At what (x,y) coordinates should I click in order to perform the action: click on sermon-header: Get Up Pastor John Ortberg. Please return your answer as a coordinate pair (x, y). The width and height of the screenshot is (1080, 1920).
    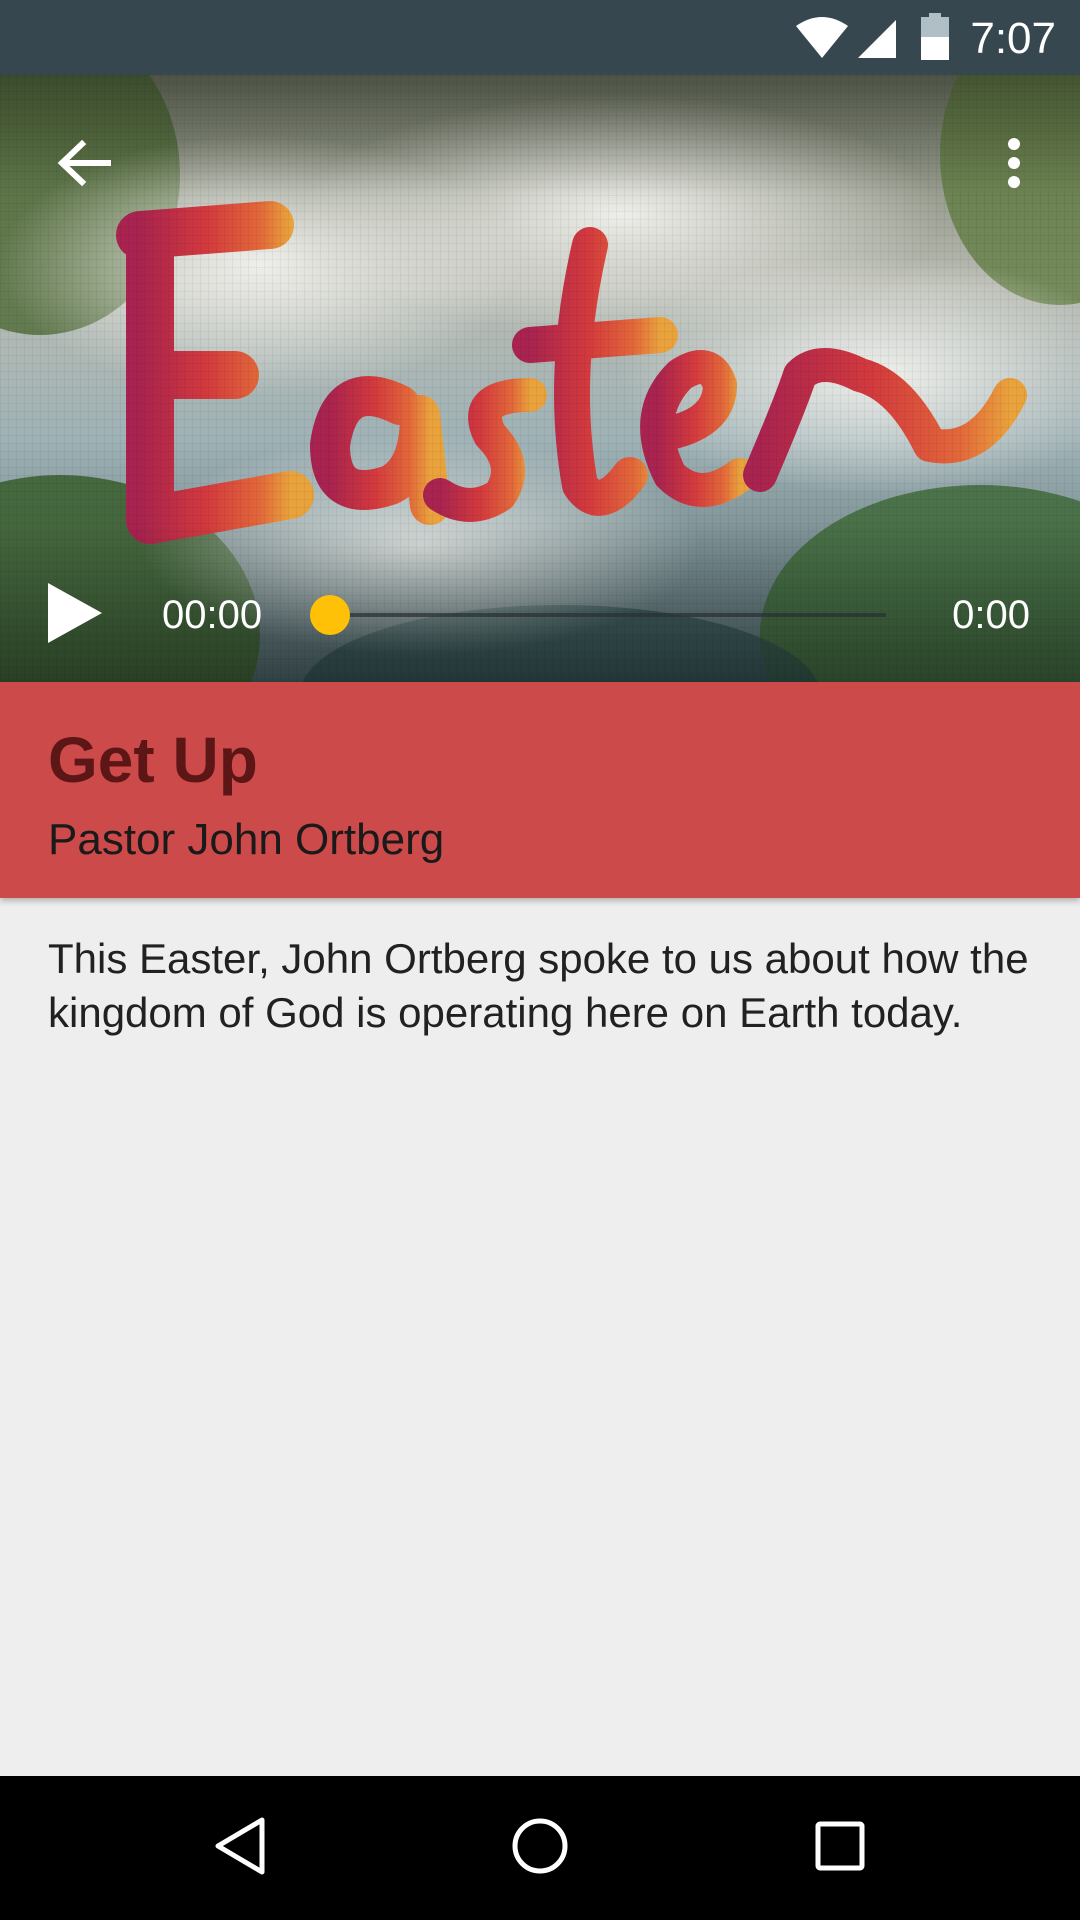
    Looking at the image, I should click on (540, 790).